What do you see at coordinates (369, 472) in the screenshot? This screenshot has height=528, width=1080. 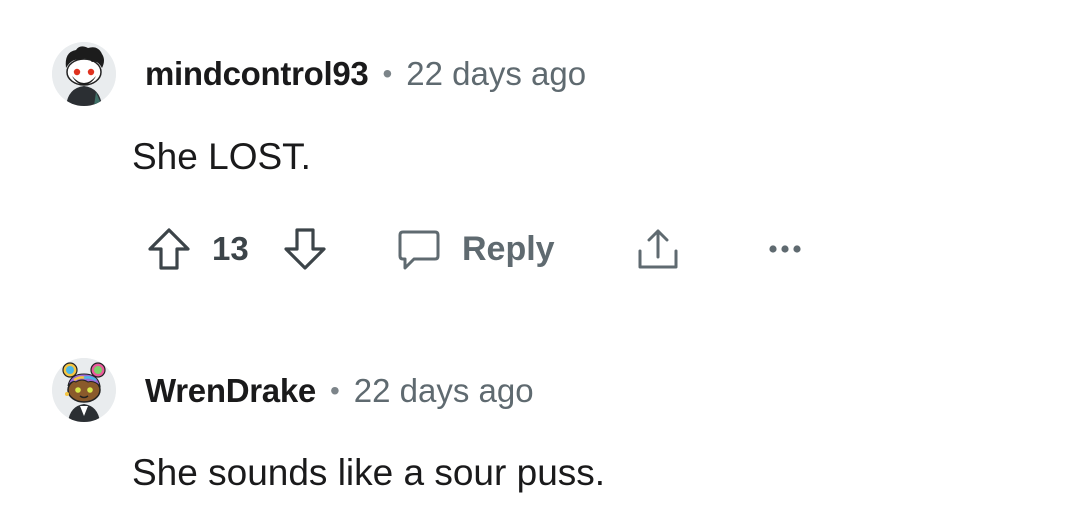 I see `comment-body: She sounds like a sour puss.` at bounding box center [369, 472].